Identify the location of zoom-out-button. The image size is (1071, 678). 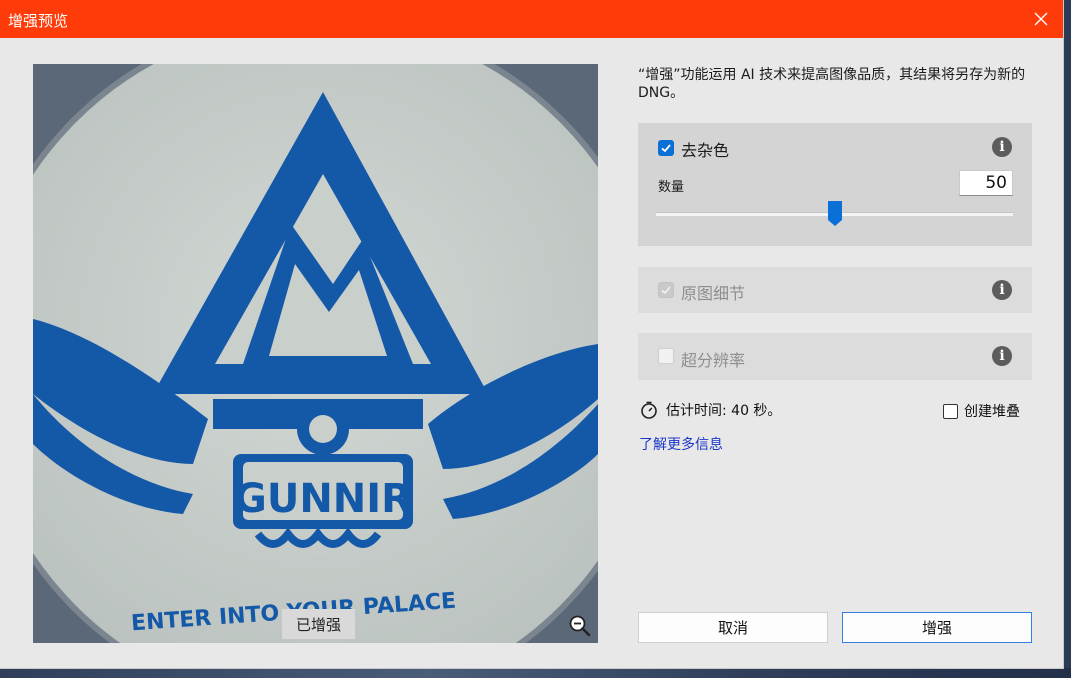
(580, 626).